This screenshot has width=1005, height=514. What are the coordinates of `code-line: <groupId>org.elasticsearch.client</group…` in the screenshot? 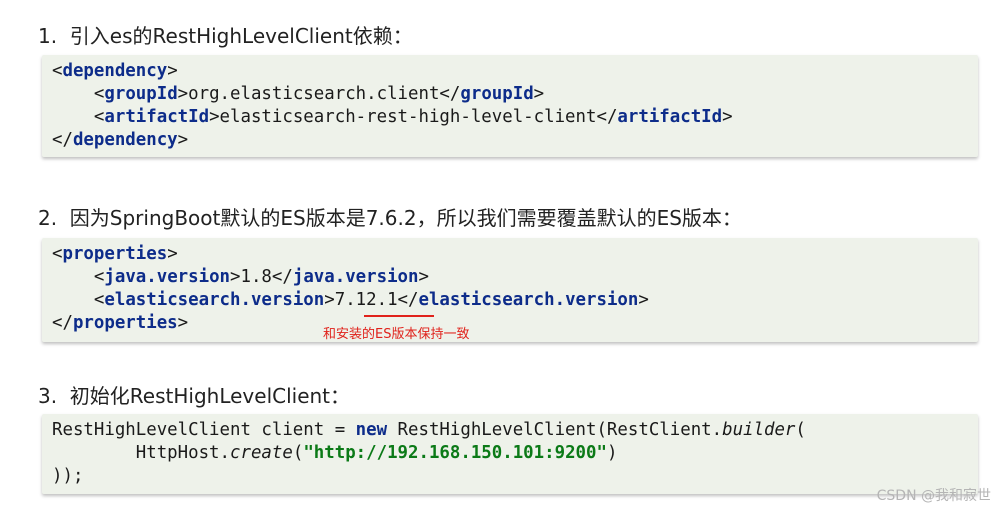 It's located at (319, 94).